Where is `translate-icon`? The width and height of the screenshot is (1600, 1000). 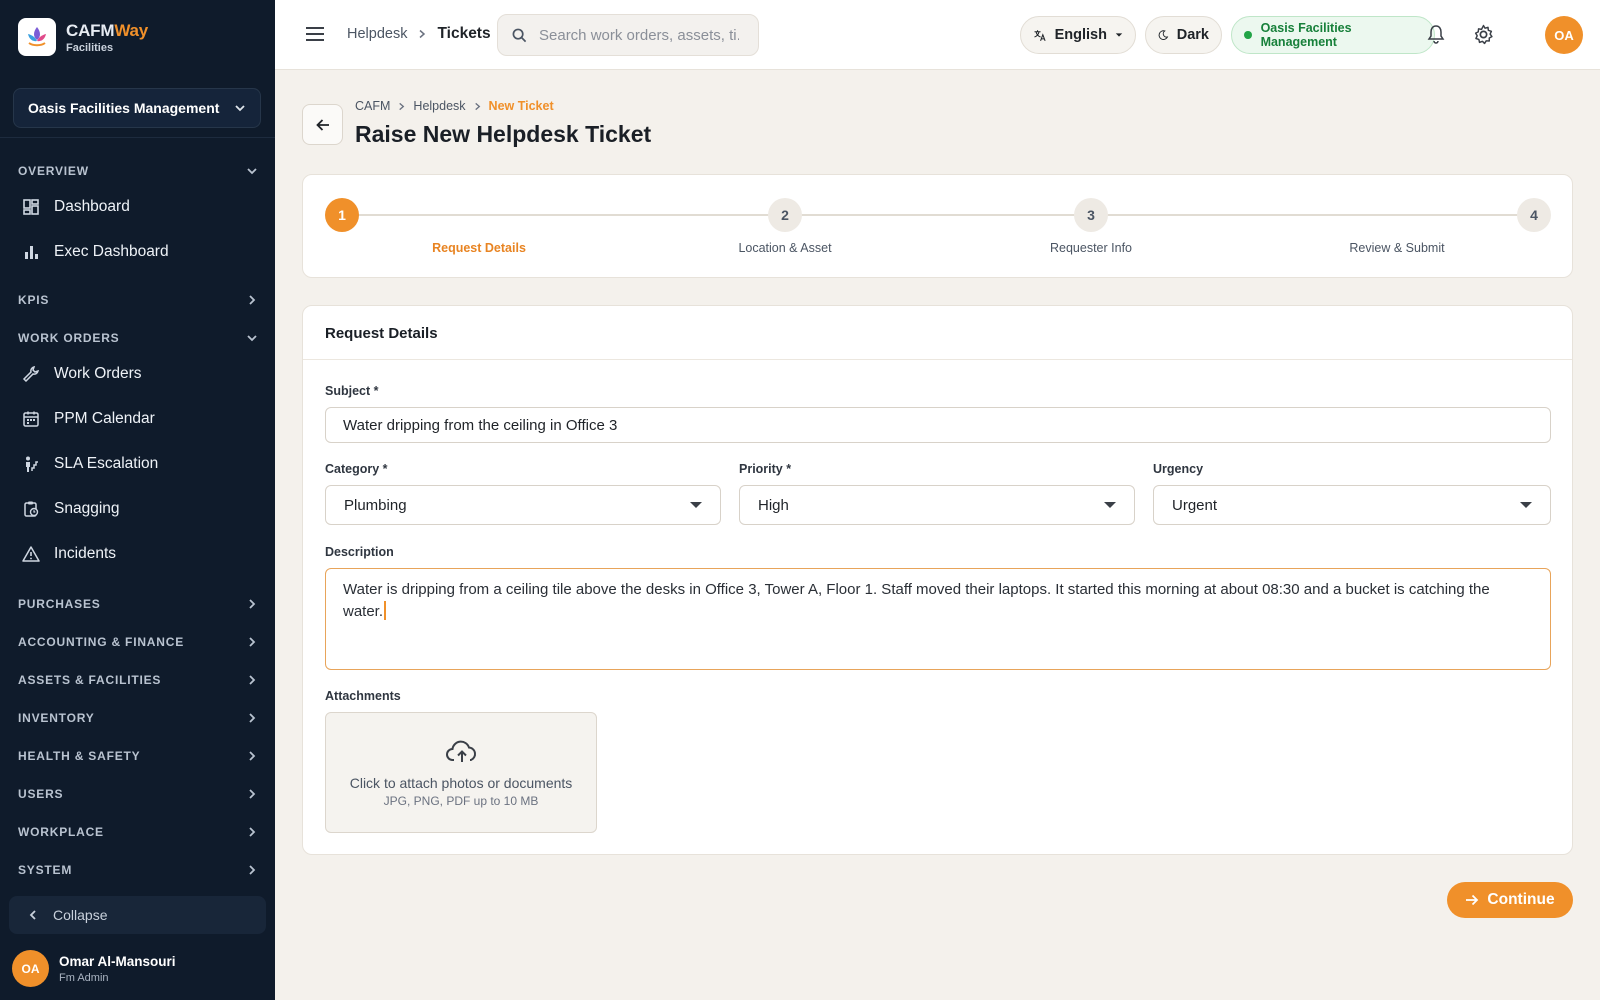
translate-icon is located at coordinates (1040, 35).